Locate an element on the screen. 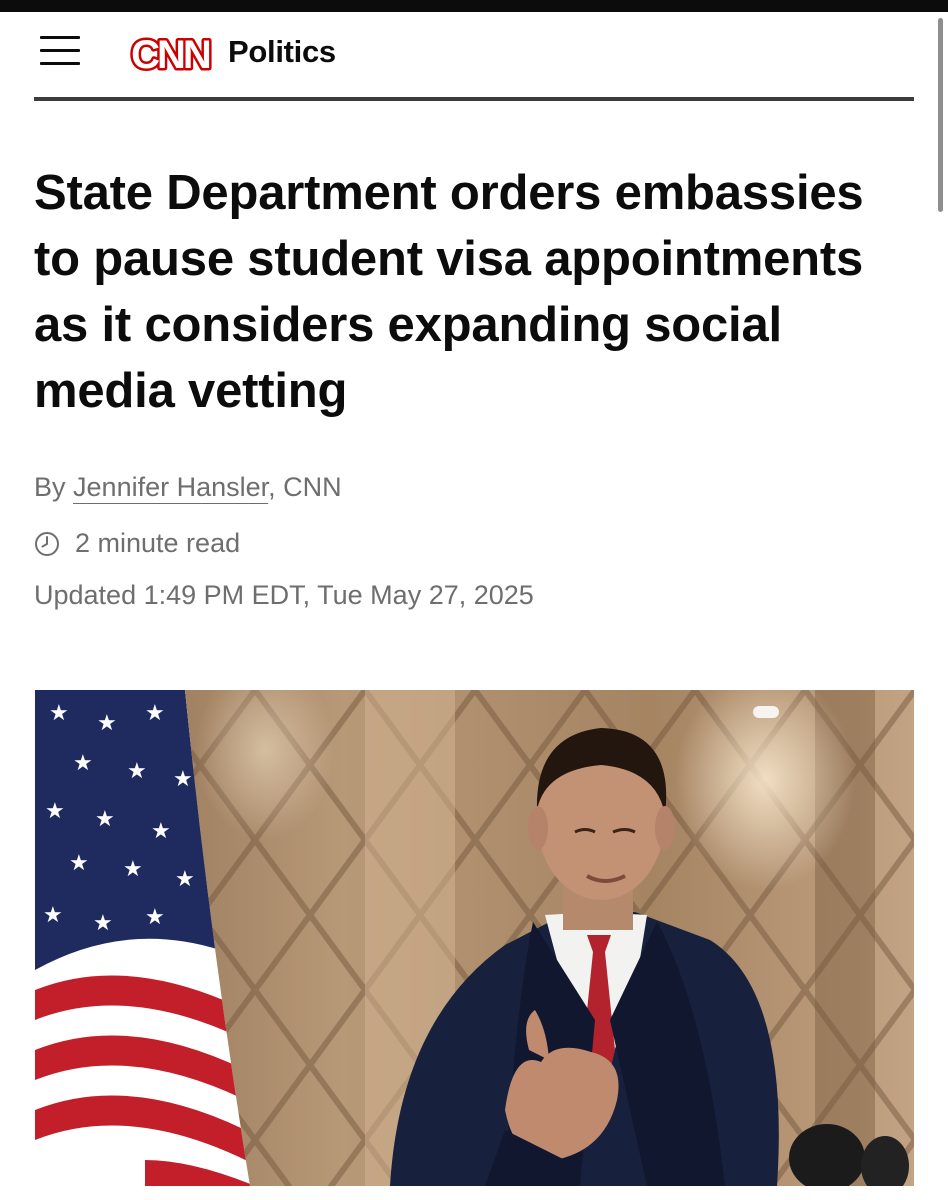 The width and height of the screenshot is (948, 1200). header-divider is located at coordinates (474, 99).